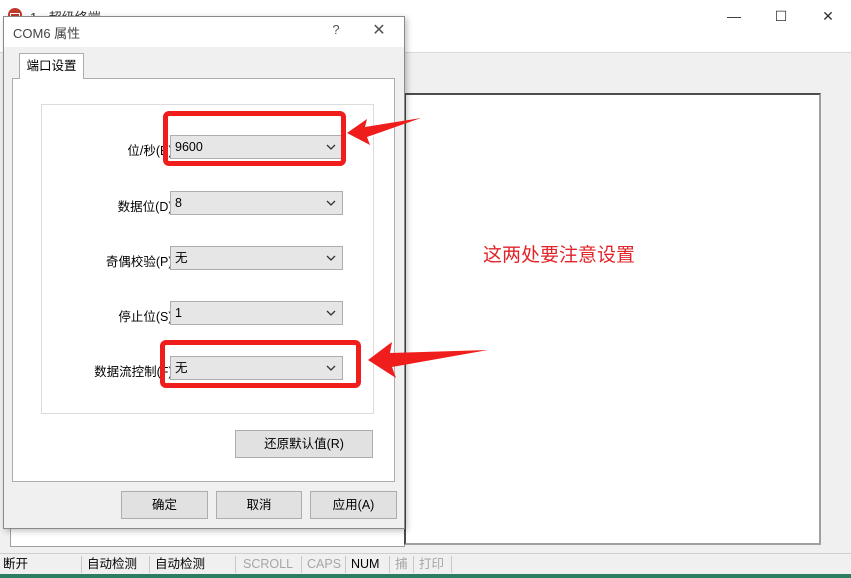 Image resolution: width=851 pixels, height=578 pixels. Describe the element at coordinates (336, 29) in the screenshot. I see `help-button: ?` at that location.